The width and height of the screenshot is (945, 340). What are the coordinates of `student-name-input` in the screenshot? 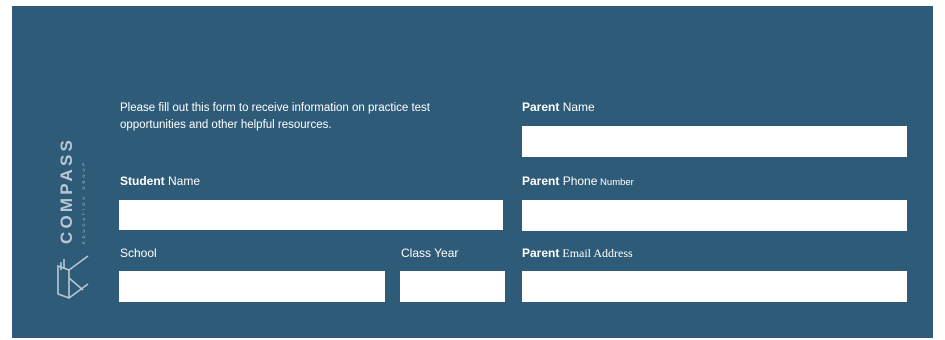 It's located at (311, 215).